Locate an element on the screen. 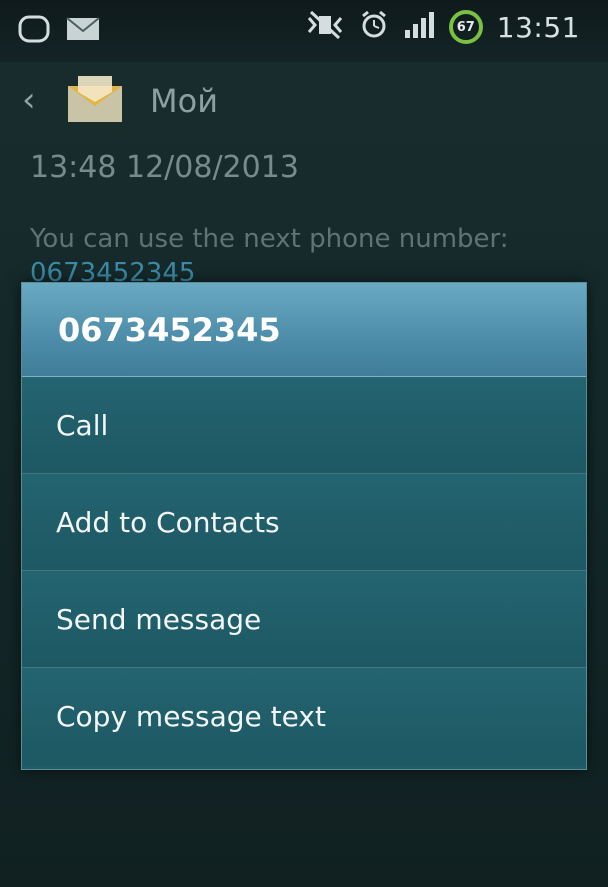 This screenshot has height=887, width=608. menu-item-add-to-contacts: Add to Contacts is located at coordinates (304, 522).